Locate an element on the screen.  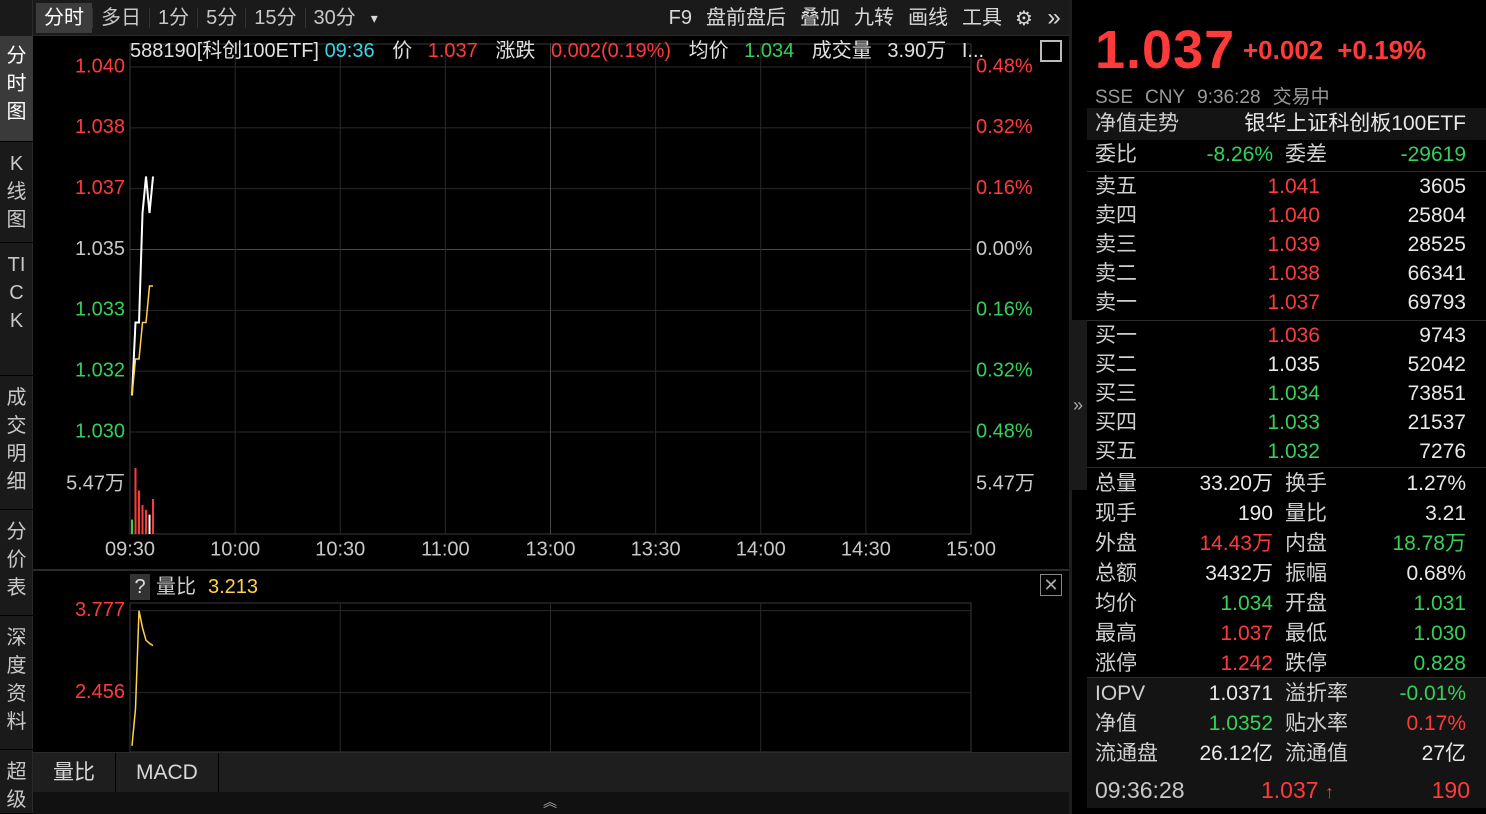
weibi-label: 委比 is located at coordinates (1116, 154).